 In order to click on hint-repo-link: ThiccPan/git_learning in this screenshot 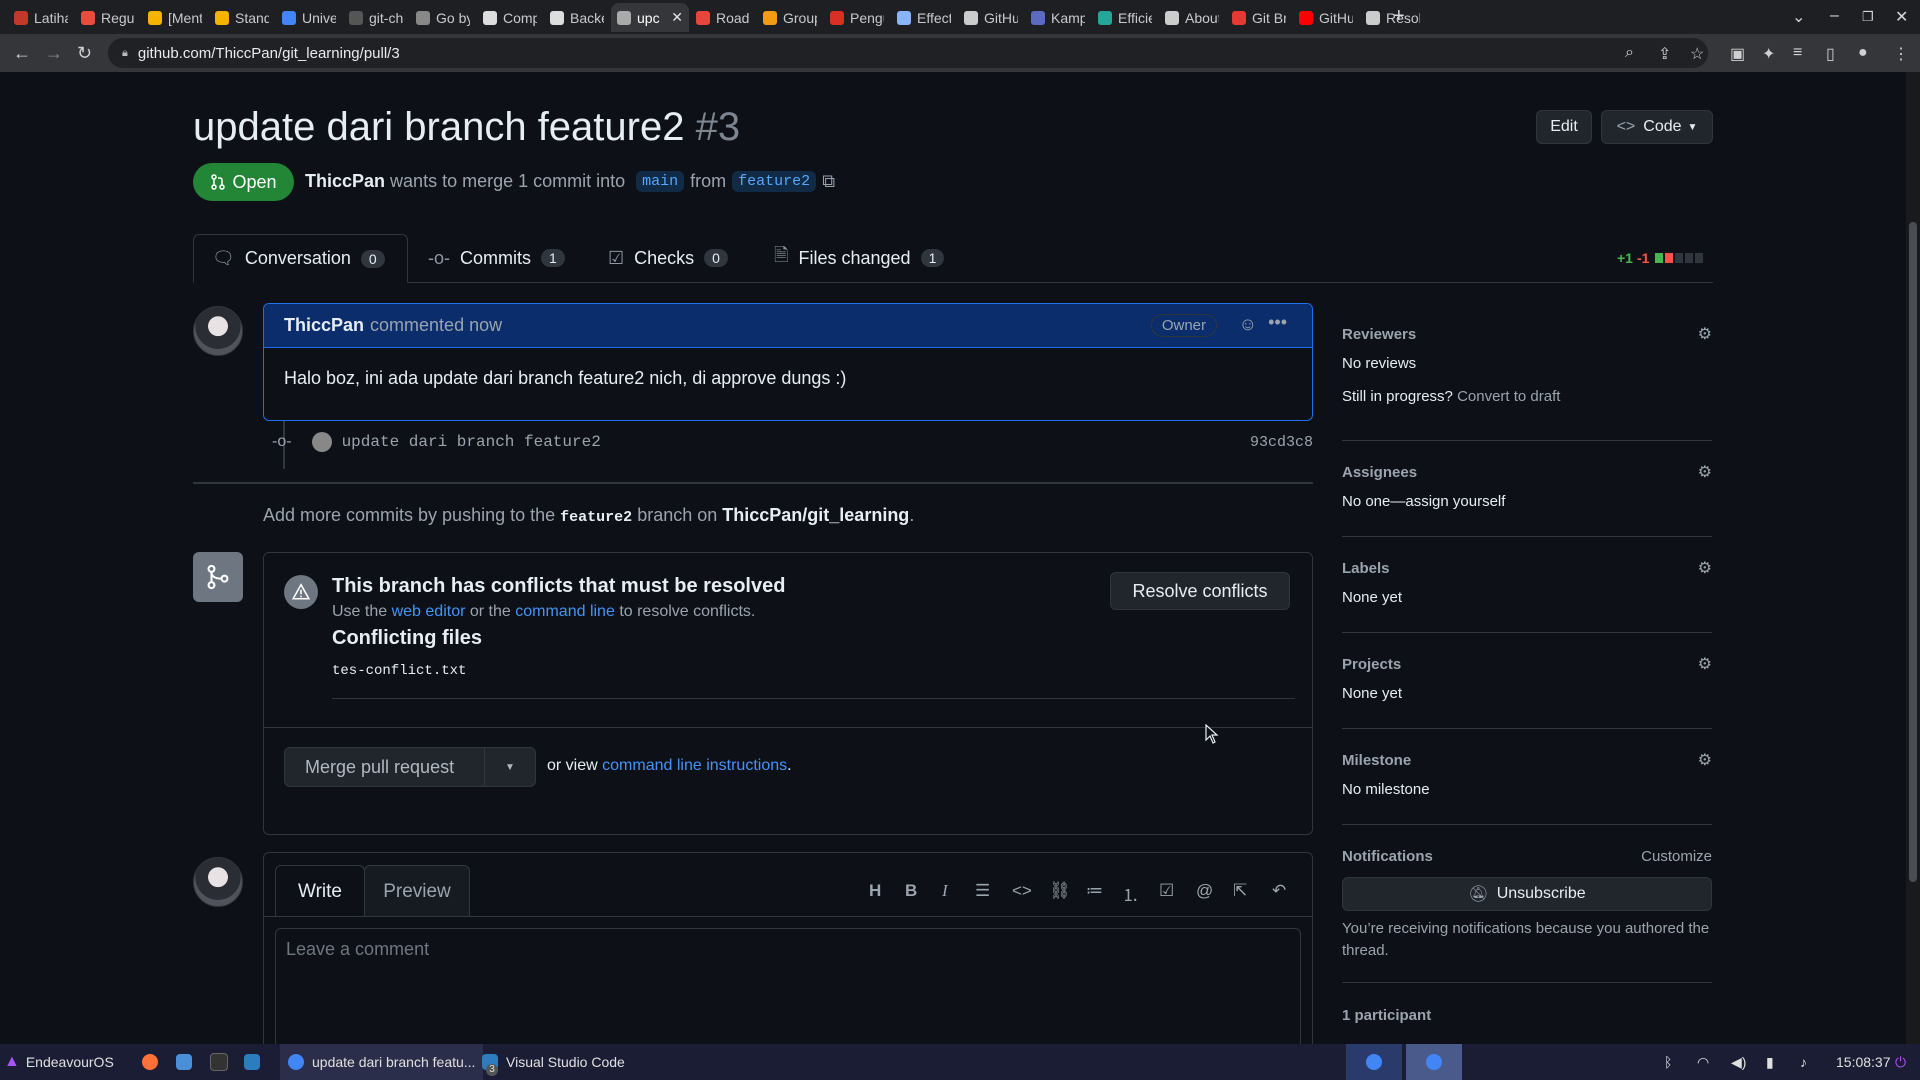, I will do `click(815, 515)`.